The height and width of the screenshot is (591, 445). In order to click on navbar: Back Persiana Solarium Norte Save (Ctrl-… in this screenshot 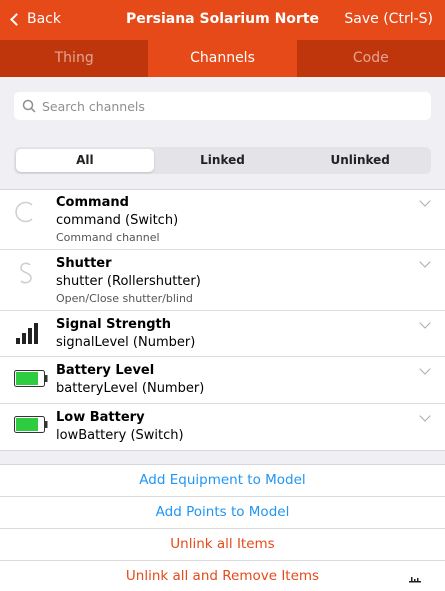, I will do `click(222, 20)`.